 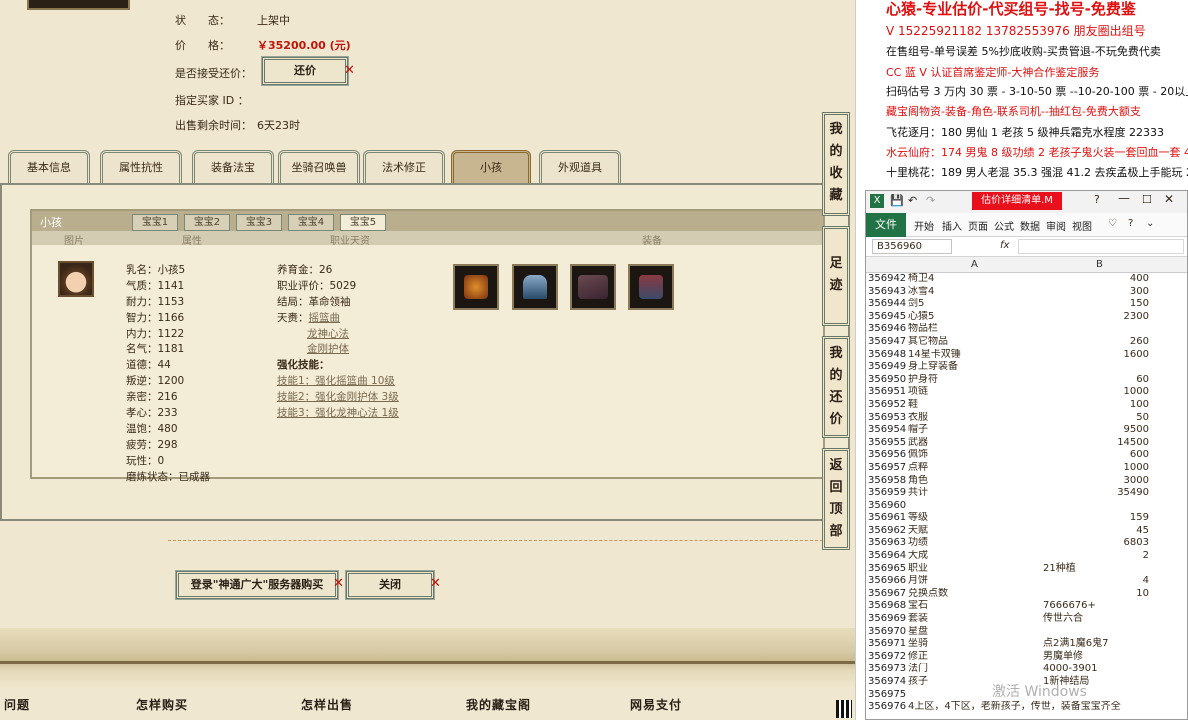 I want to click on cell-a: 护身符, so click(x=975, y=380).